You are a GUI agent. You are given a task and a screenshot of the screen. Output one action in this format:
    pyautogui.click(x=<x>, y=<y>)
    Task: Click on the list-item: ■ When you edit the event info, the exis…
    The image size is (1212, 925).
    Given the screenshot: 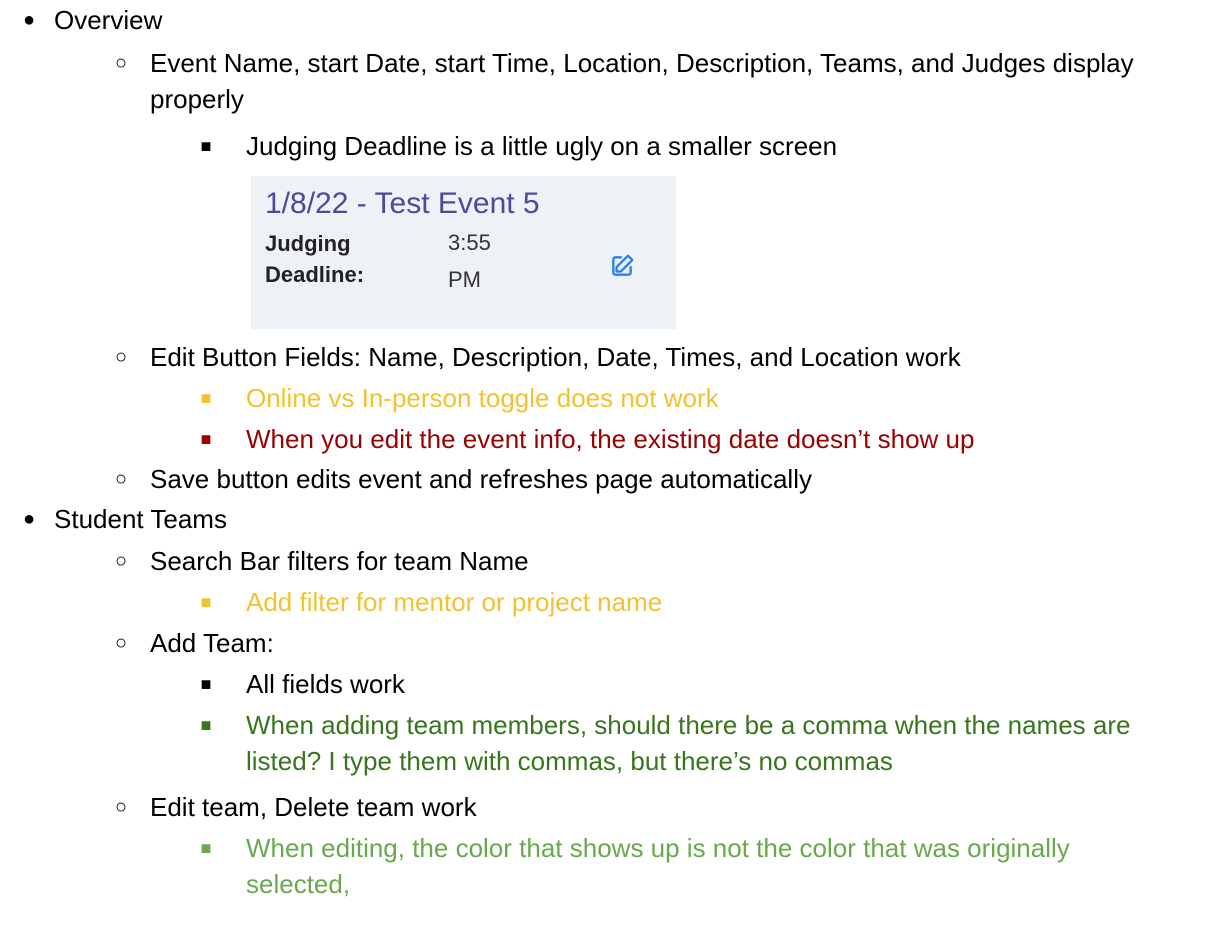 What is the action you would take?
    pyautogui.click(x=606, y=439)
    